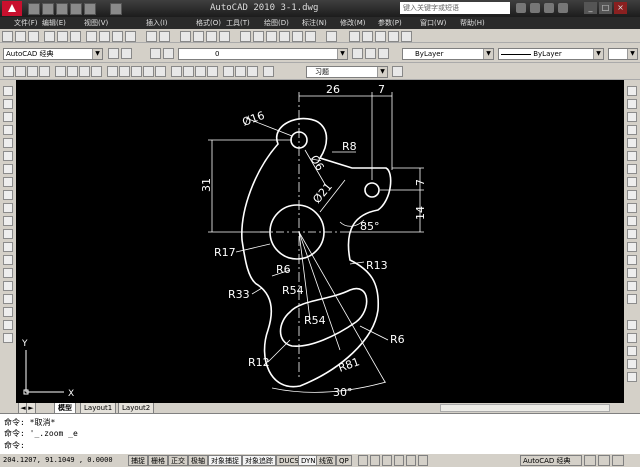 This screenshot has width=640, height=467. I want to click on menu-format: 格式(O), so click(208, 23).